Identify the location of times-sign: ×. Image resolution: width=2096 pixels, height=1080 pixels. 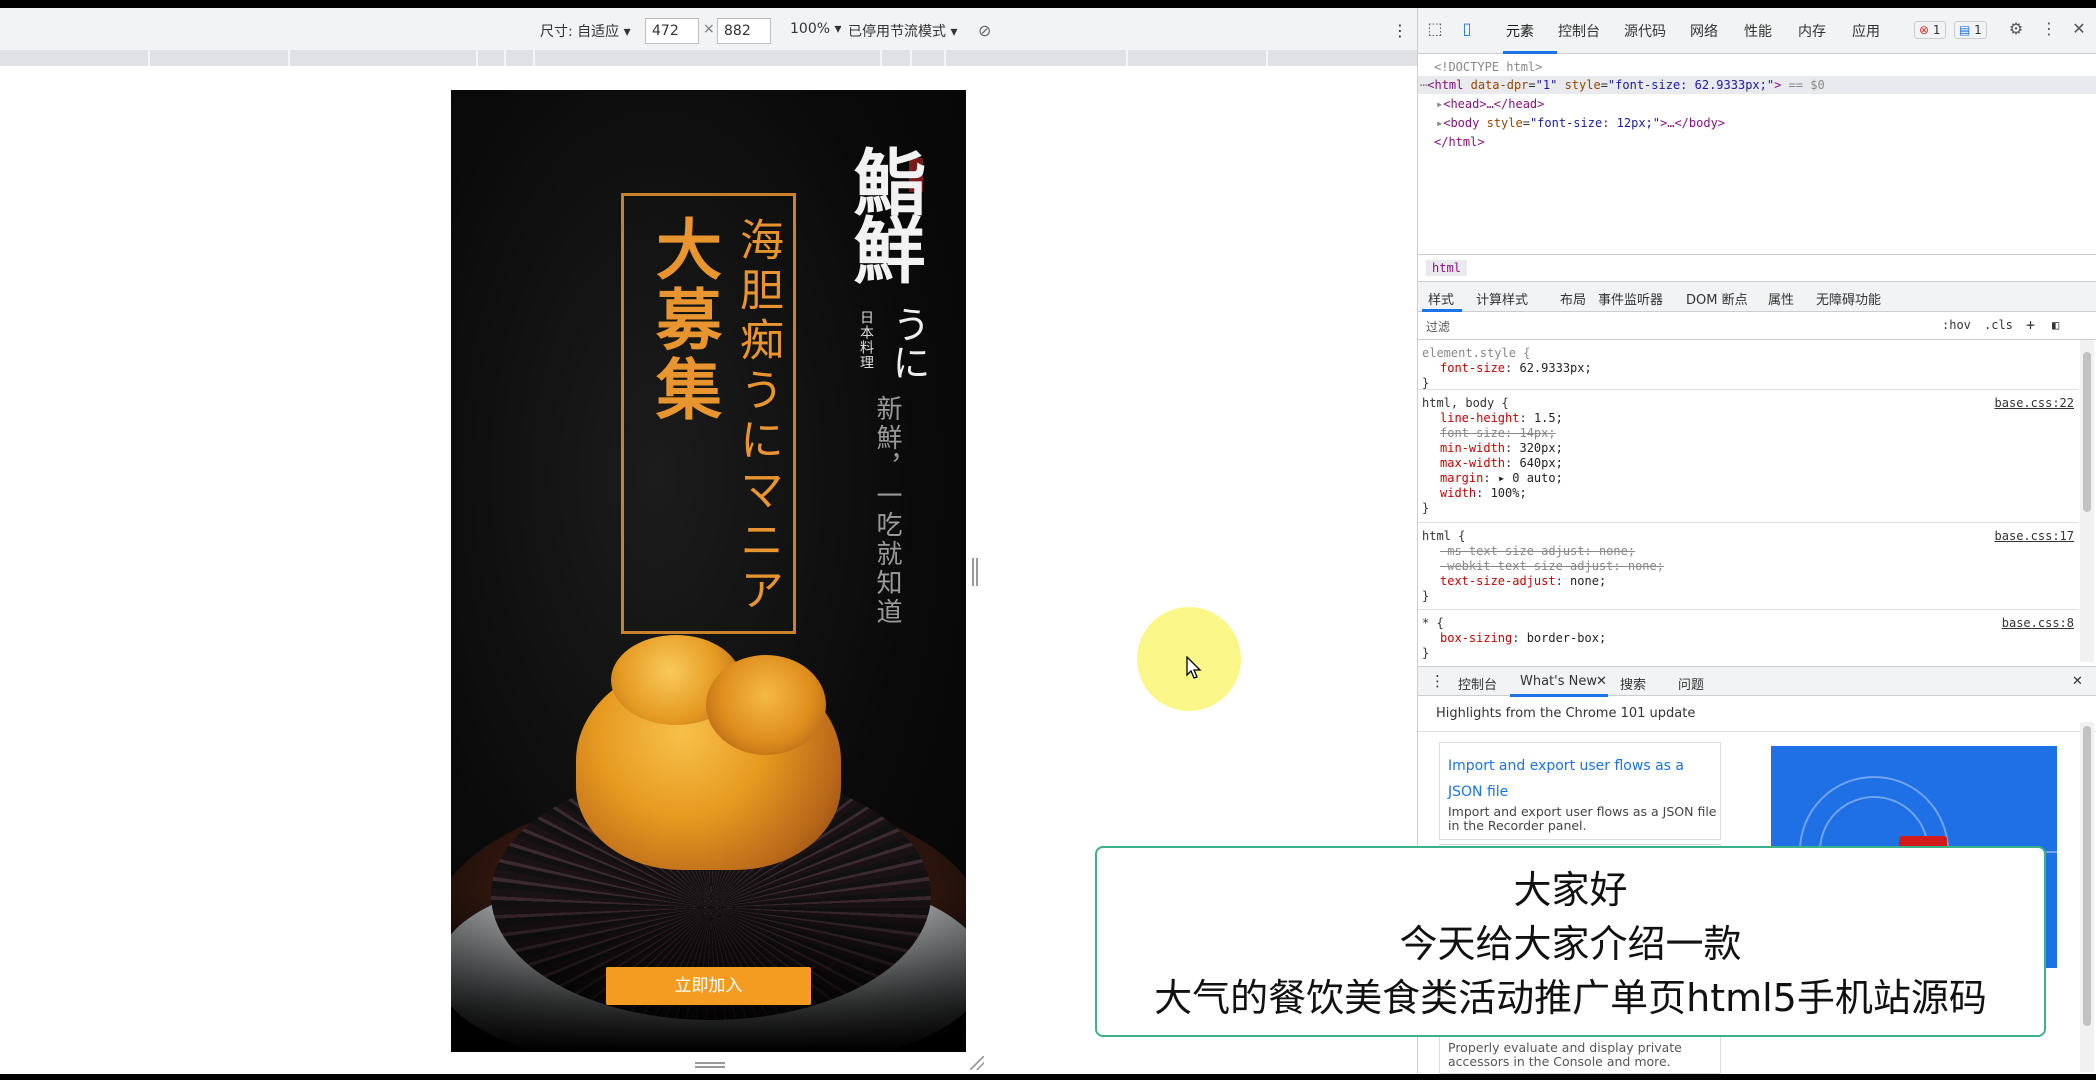
(709, 29).